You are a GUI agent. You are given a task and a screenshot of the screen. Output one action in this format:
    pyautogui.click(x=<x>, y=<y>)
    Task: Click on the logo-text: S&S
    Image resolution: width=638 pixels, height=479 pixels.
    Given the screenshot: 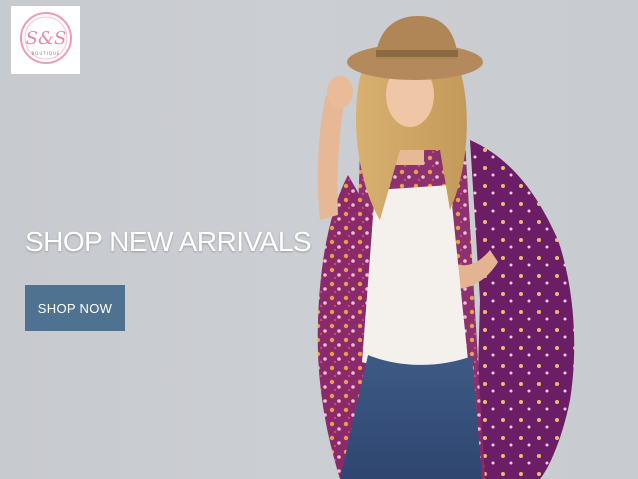 What is the action you would take?
    pyautogui.click(x=45, y=38)
    